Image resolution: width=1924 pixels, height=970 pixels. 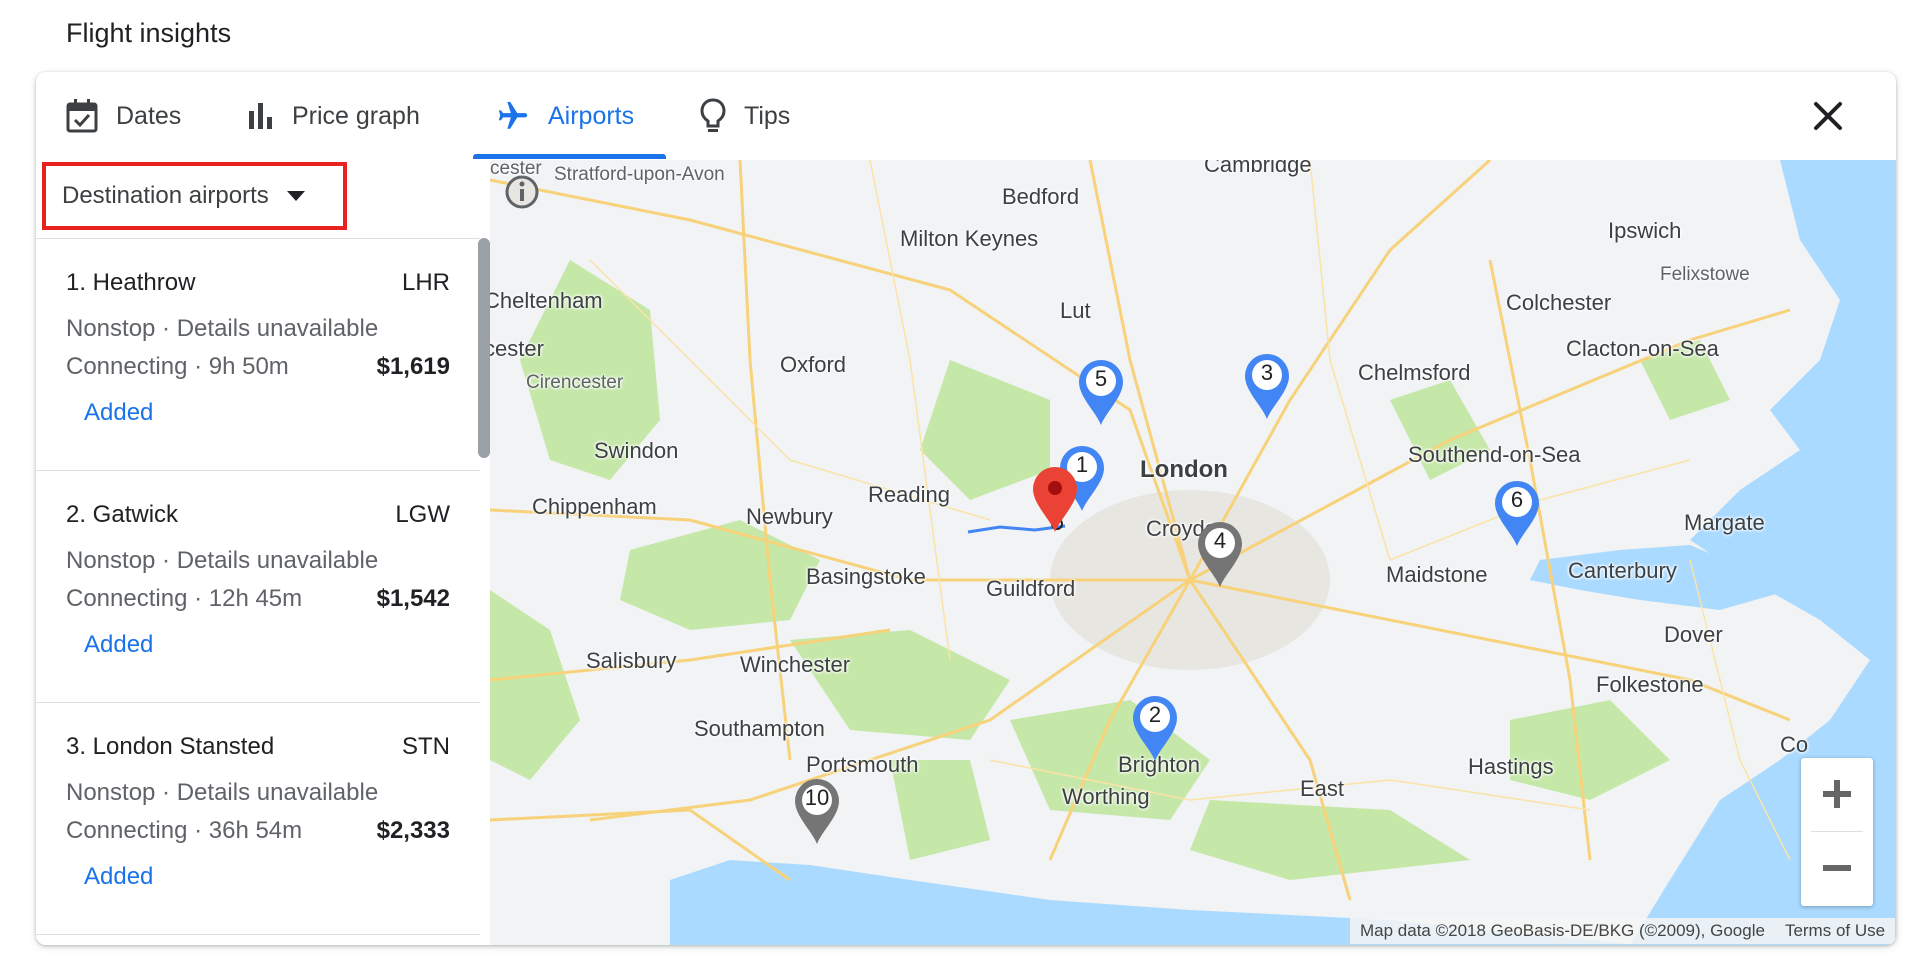 I want to click on active-tab-indicator, so click(x=569, y=156).